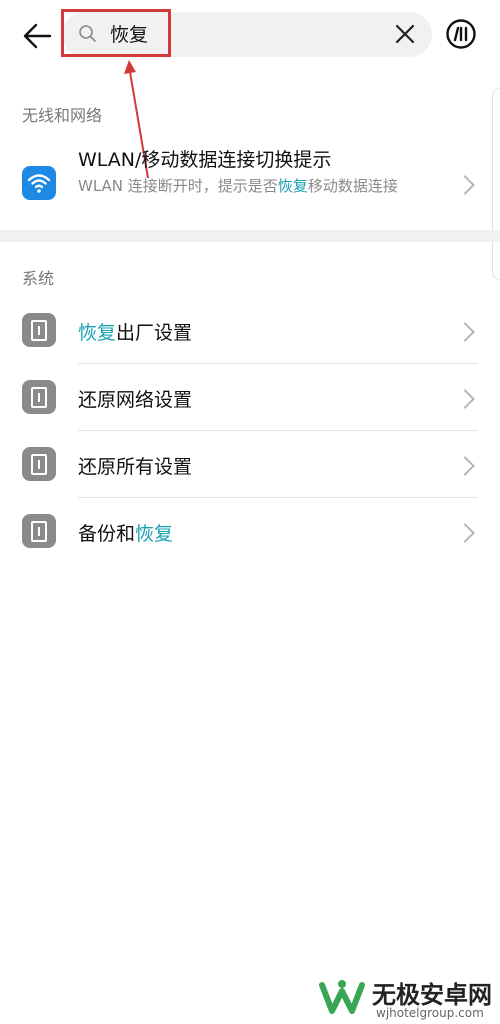  What do you see at coordinates (250, 532) in the screenshot?
I see `result-backup-restore: 备份和恢复` at bounding box center [250, 532].